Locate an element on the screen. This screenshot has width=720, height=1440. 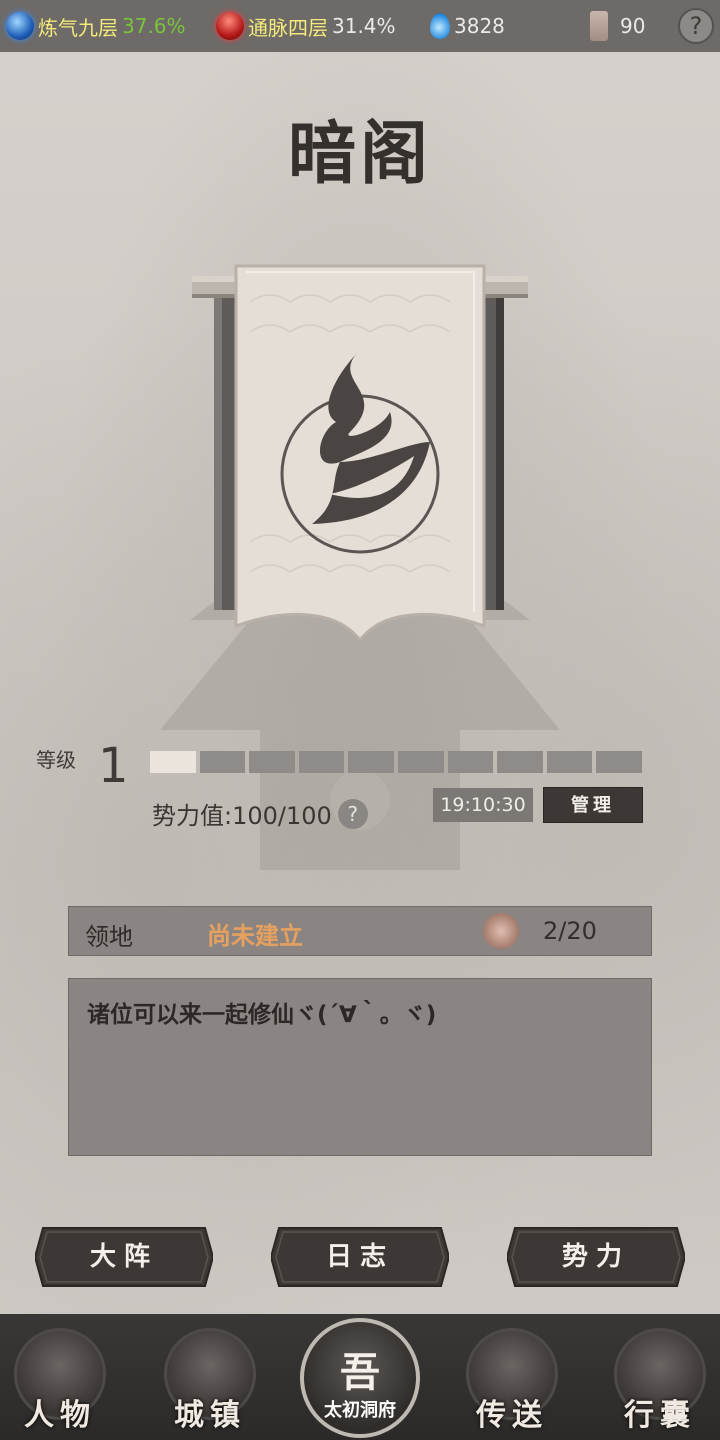
nav-character: 人物 is located at coordinates (60, 1377).